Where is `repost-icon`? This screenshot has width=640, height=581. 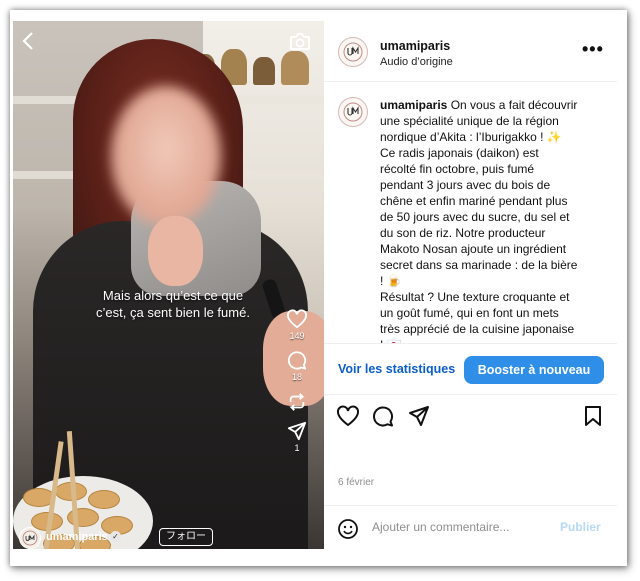
repost-icon is located at coordinates (297, 402).